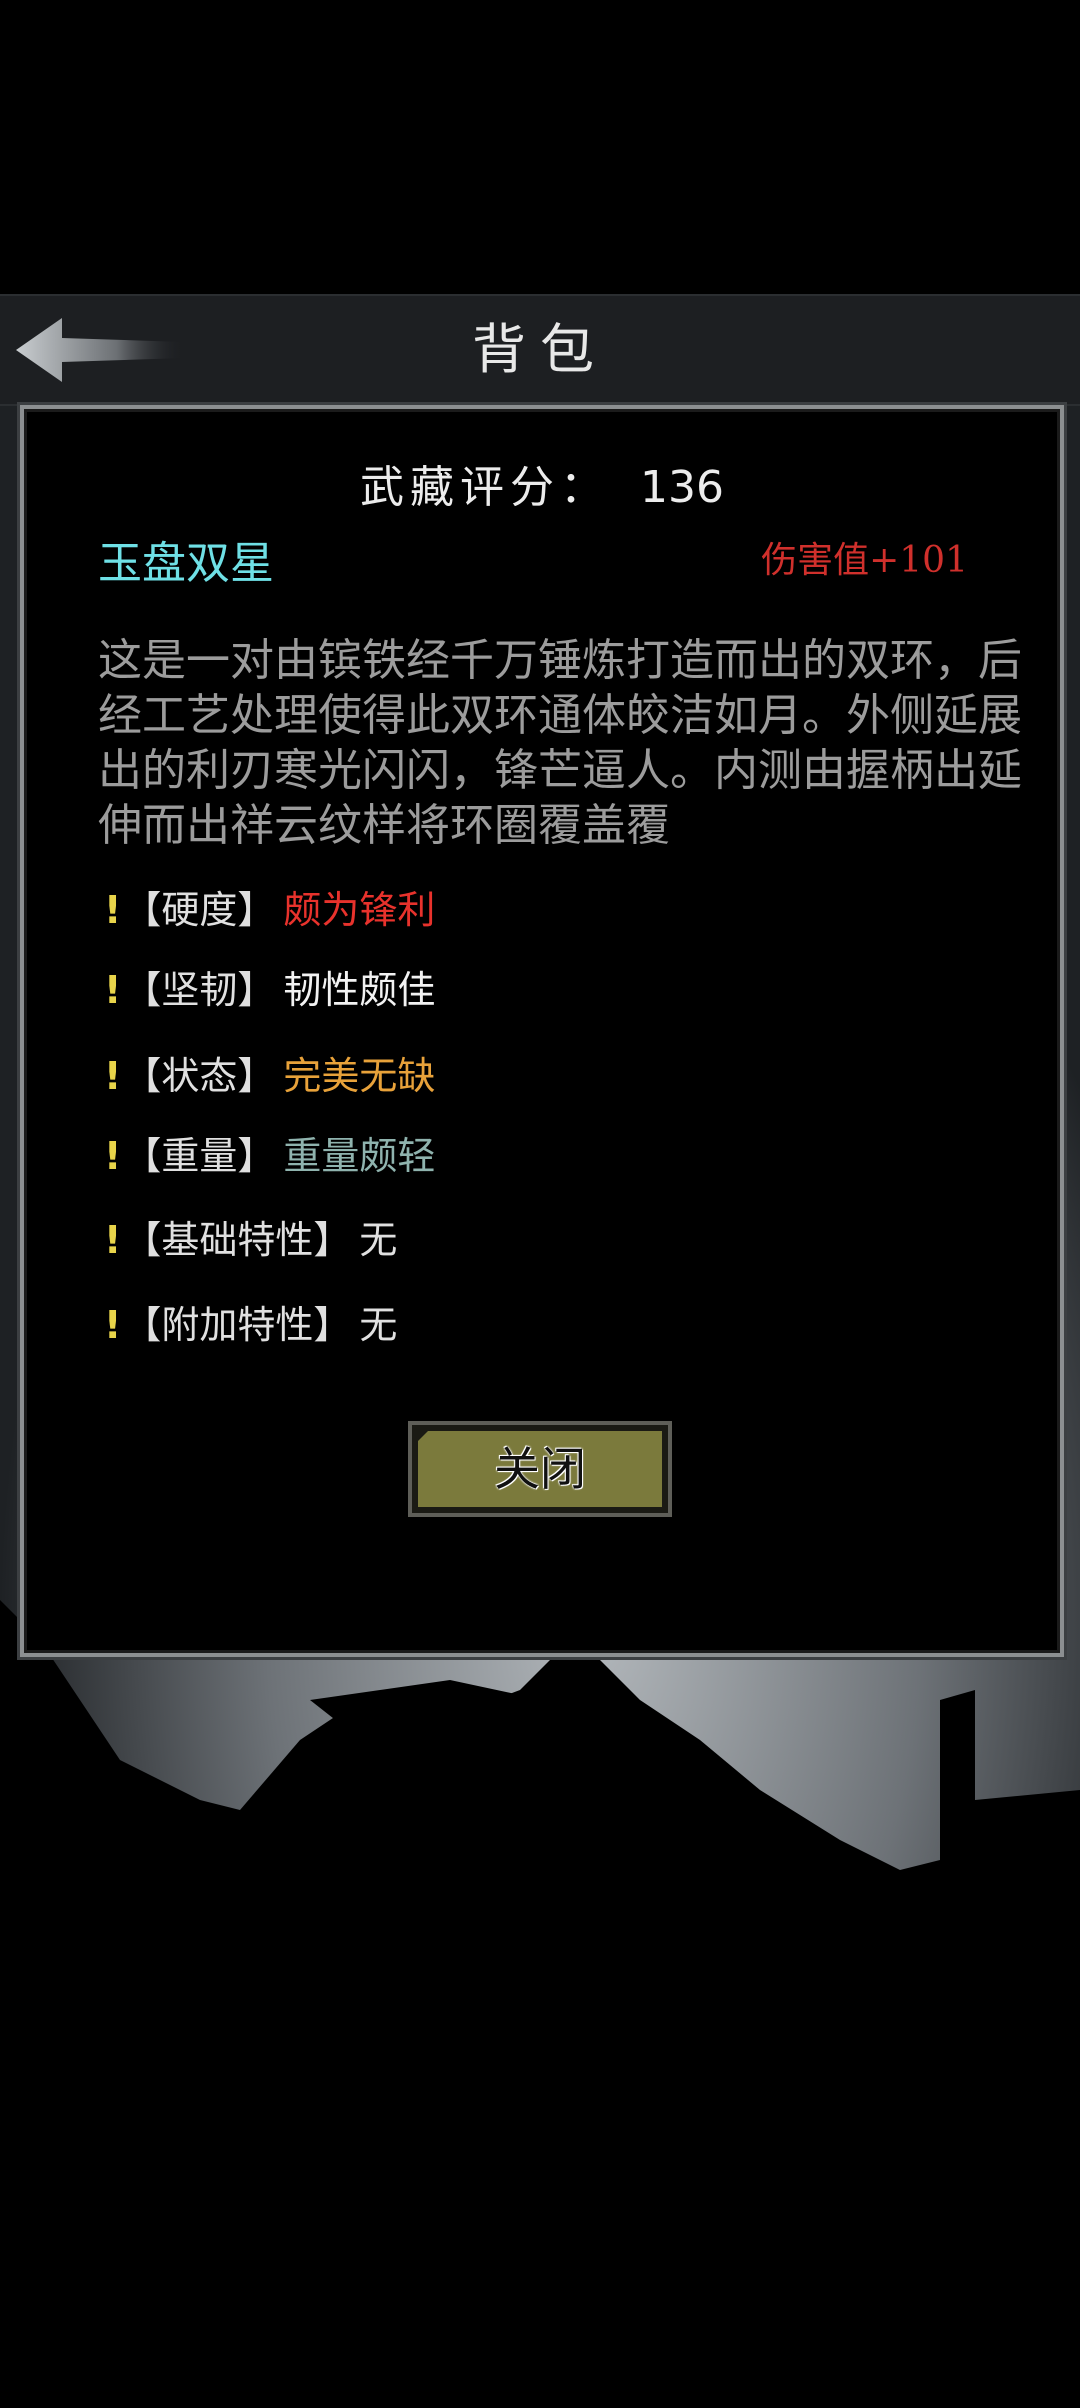 This screenshot has width=1080, height=2408. What do you see at coordinates (682, 487) in the screenshot?
I see `score-value: 136` at bounding box center [682, 487].